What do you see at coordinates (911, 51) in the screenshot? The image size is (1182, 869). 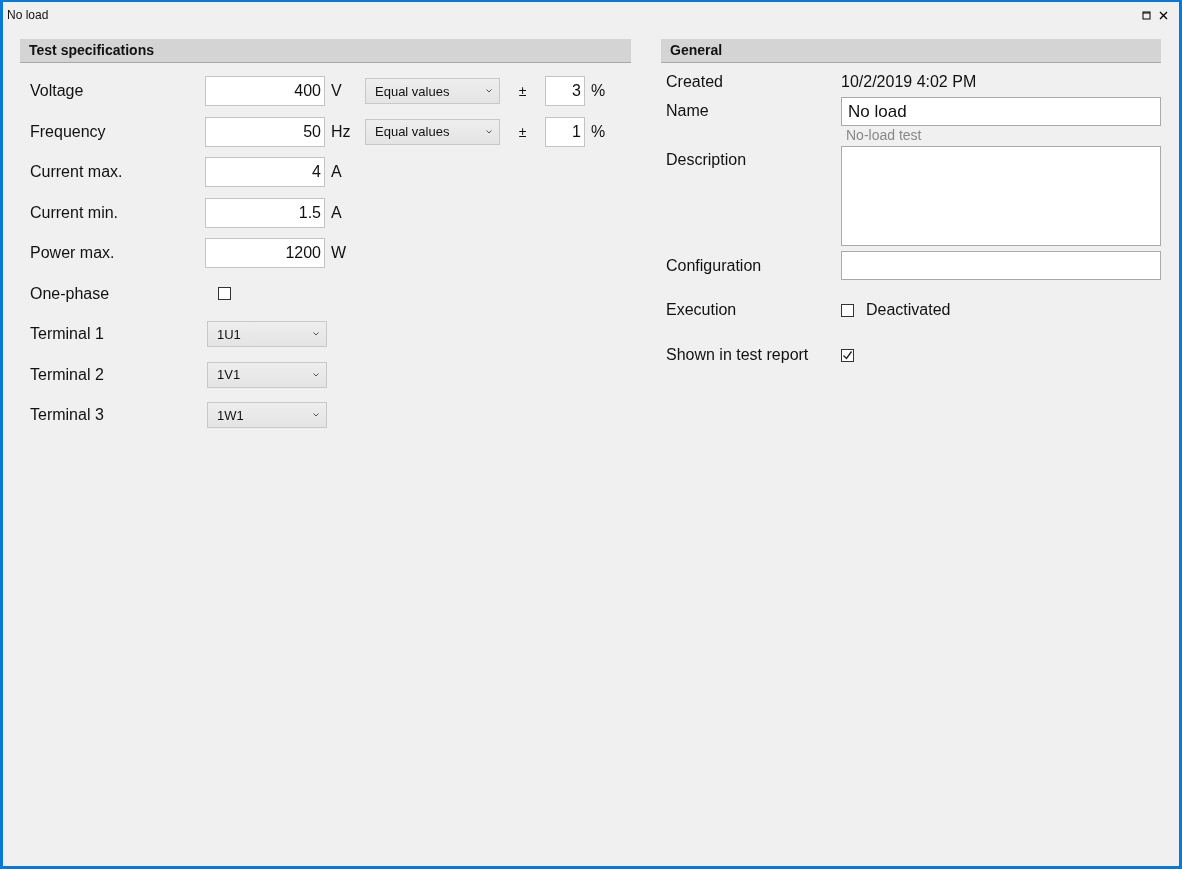 I see `section-header: General` at bounding box center [911, 51].